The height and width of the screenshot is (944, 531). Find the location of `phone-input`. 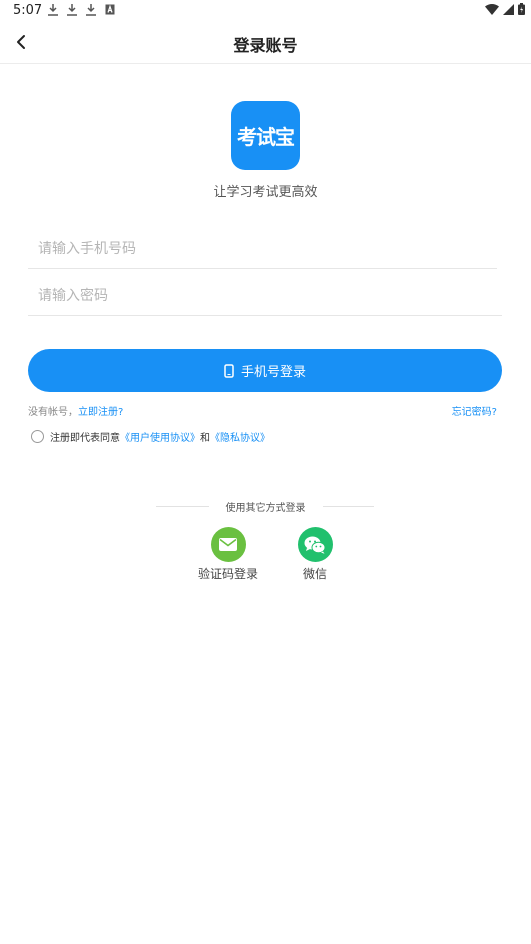

phone-input is located at coordinates (262, 249).